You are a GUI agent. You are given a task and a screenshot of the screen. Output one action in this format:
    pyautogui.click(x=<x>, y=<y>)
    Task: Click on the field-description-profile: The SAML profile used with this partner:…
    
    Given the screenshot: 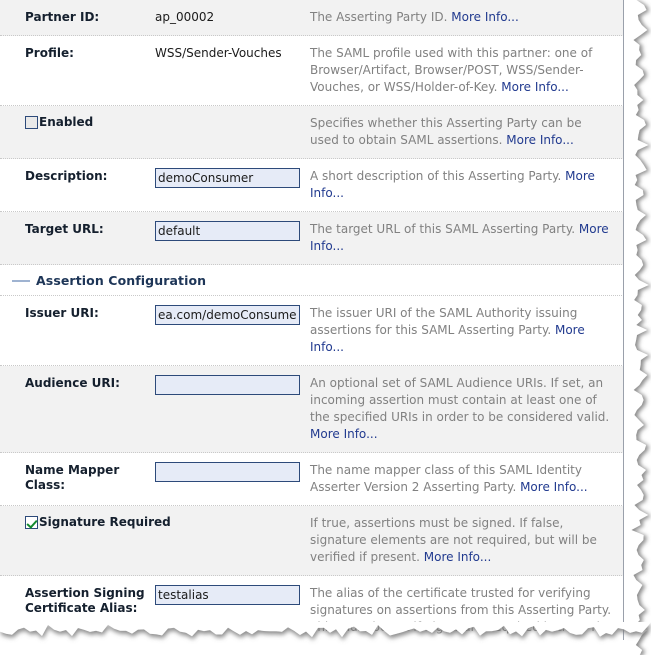 What is the action you would take?
    pyautogui.click(x=466, y=70)
    